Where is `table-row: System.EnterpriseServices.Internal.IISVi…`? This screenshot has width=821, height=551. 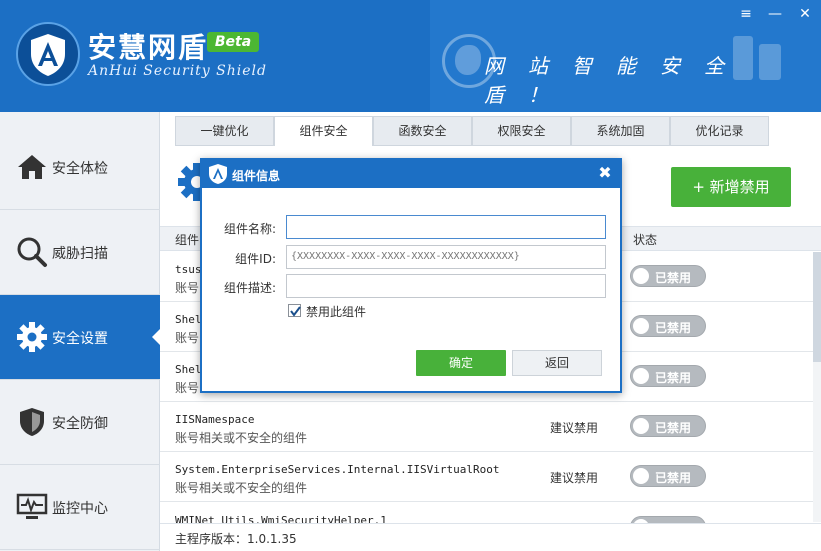 table-row: System.EnterpriseServices.Internal.IISVi… is located at coordinates (490, 477).